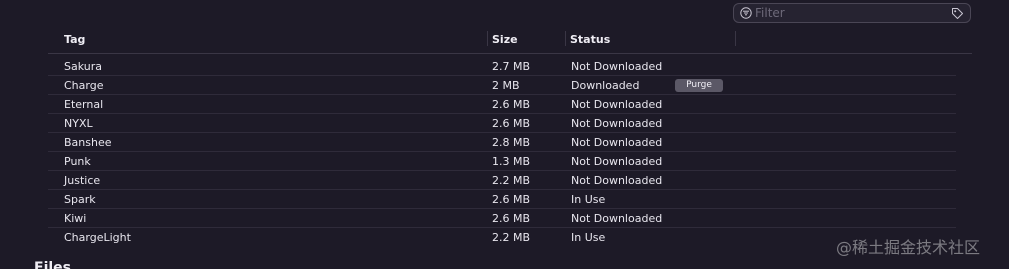 The width and height of the screenshot is (1009, 269). I want to click on table-row: Sakura 2.7 MB Not Downloaded, so click(502, 66).